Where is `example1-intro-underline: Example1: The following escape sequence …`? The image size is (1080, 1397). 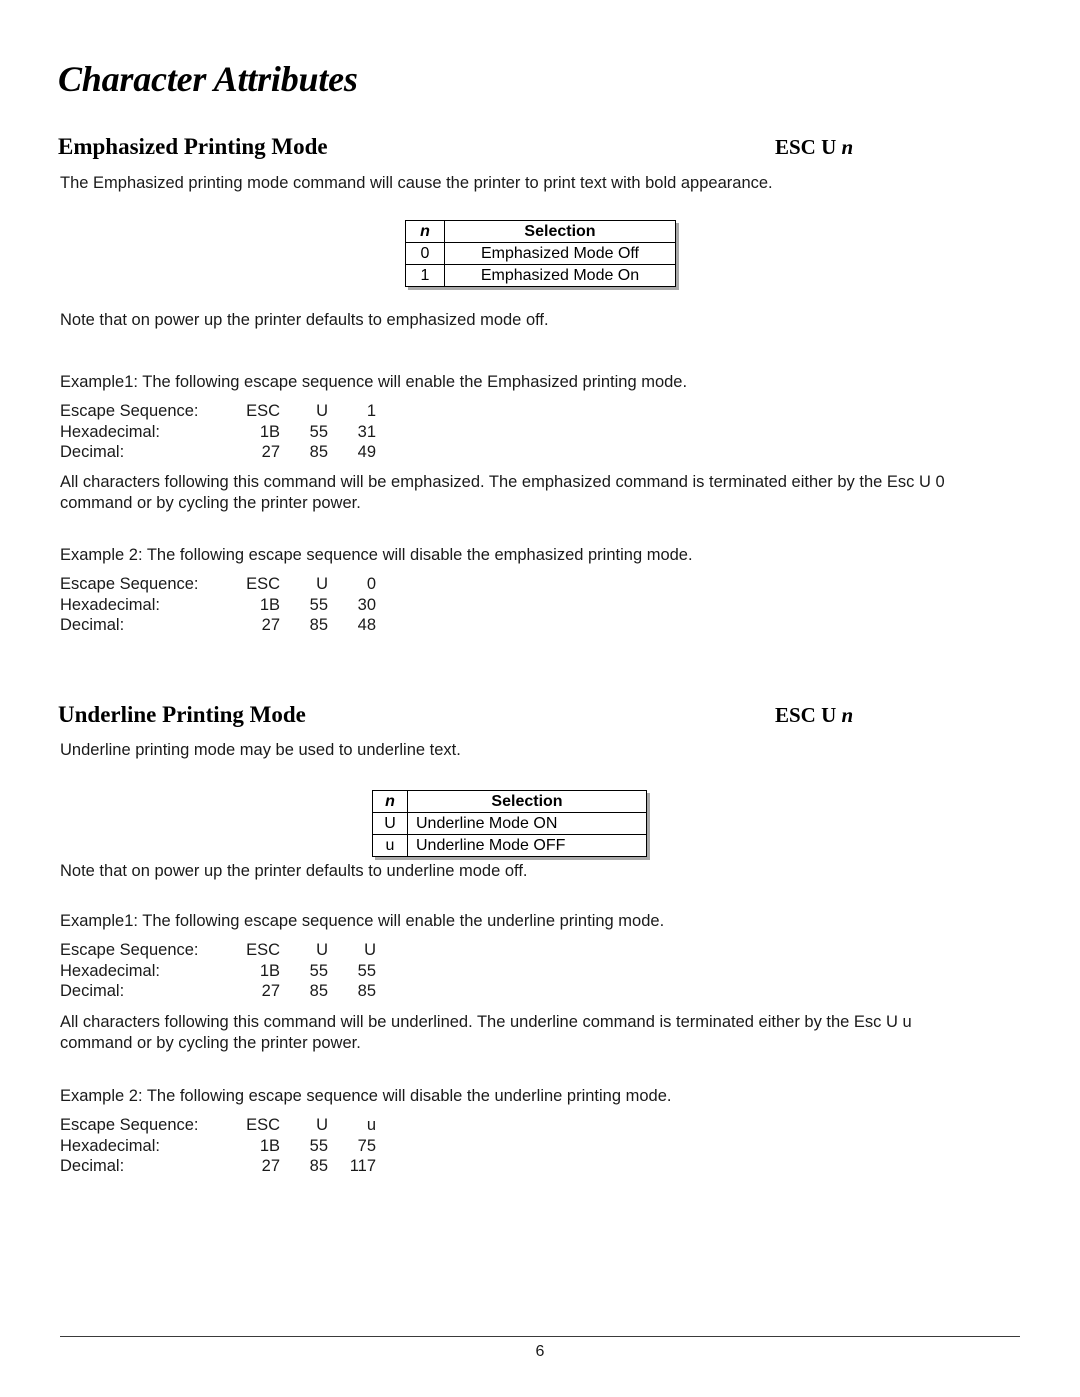
example1-intro-underline: Example1: The following escape sequence … is located at coordinates (362, 921).